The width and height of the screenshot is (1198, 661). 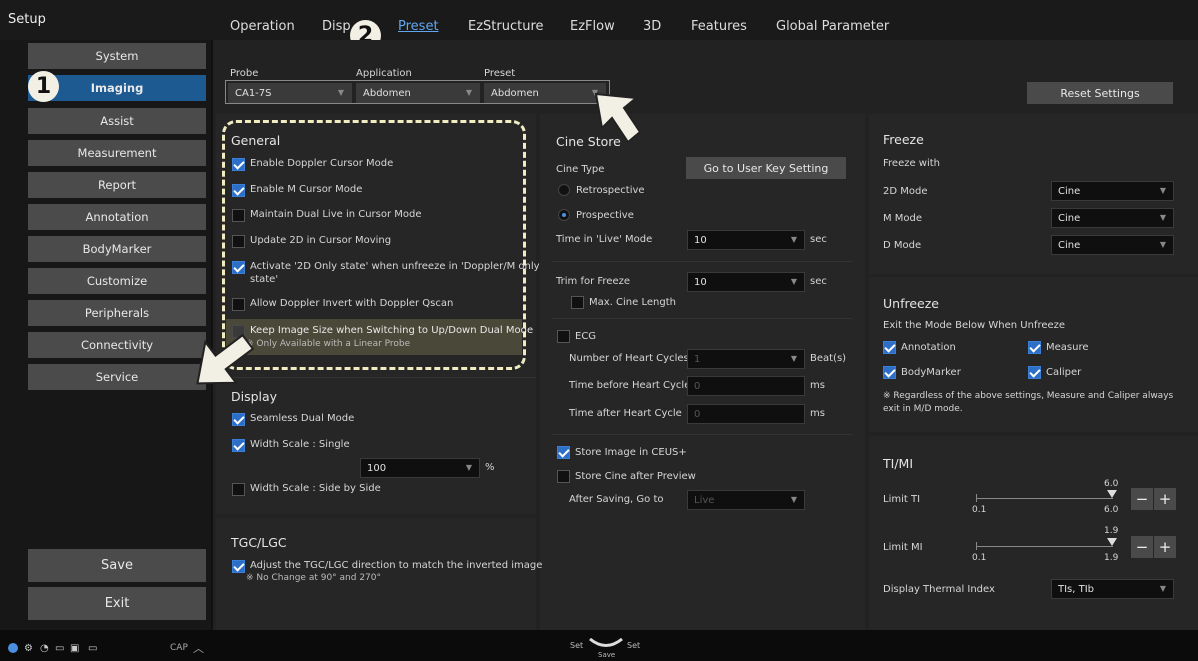 What do you see at coordinates (563, 336) in the screenshot?
I see `ecg-checkbox` at bounding box center [563, 336].